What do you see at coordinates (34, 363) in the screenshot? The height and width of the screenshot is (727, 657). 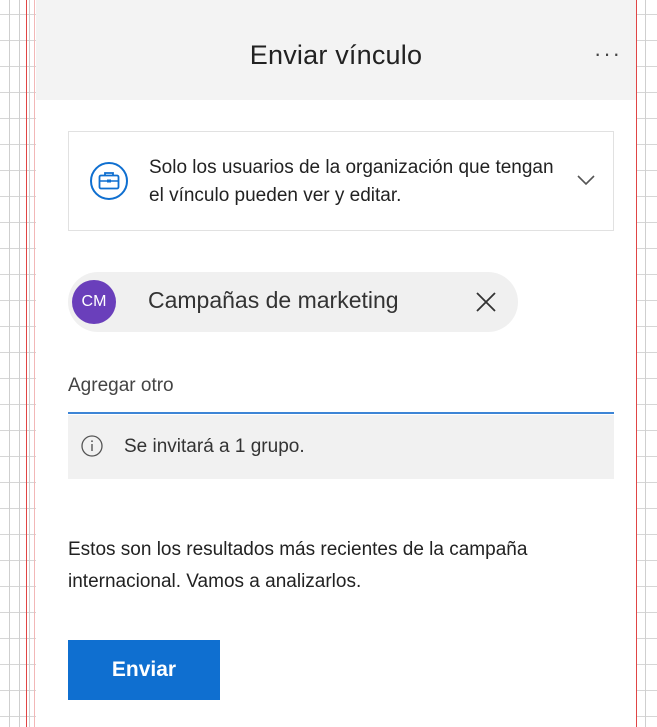 I see `page-margin-line-light` at bounding box center [34, 363].